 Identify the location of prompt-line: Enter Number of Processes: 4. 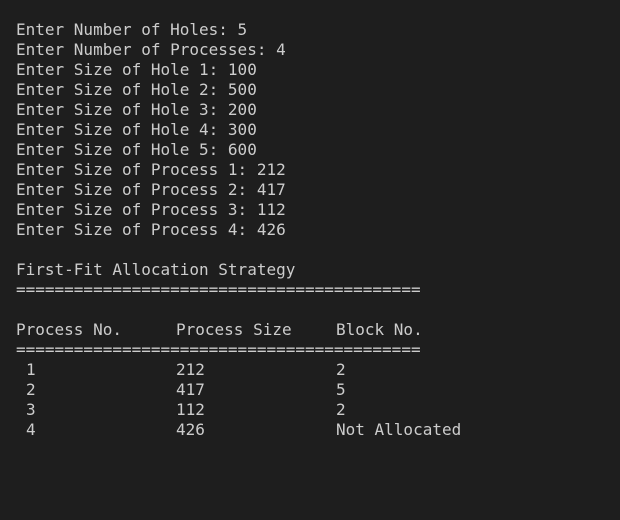
(151, 49).